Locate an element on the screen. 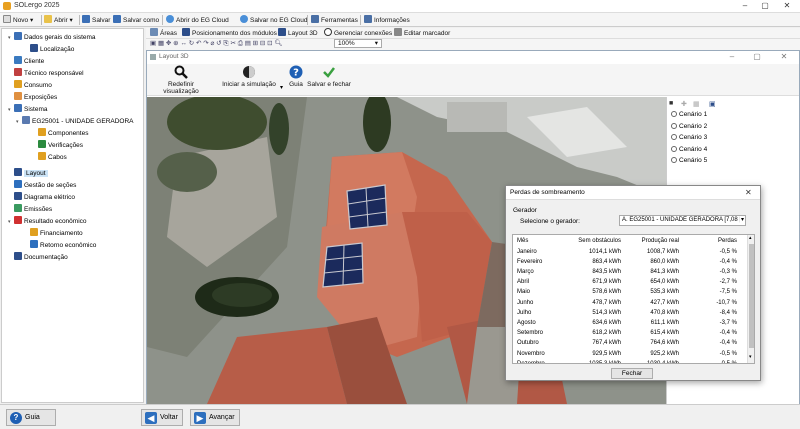 The width and height of the screenshot is (800, 429). scroll-up-icon: ▴ is located at coordinates (750, 238).